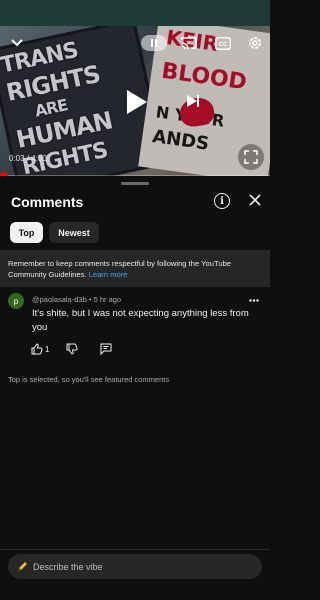 This screenshot has height=600, width=320. Describe the element at coordinates (17, 43) in the screenshot. I see `chevron-down-icon` at that location.